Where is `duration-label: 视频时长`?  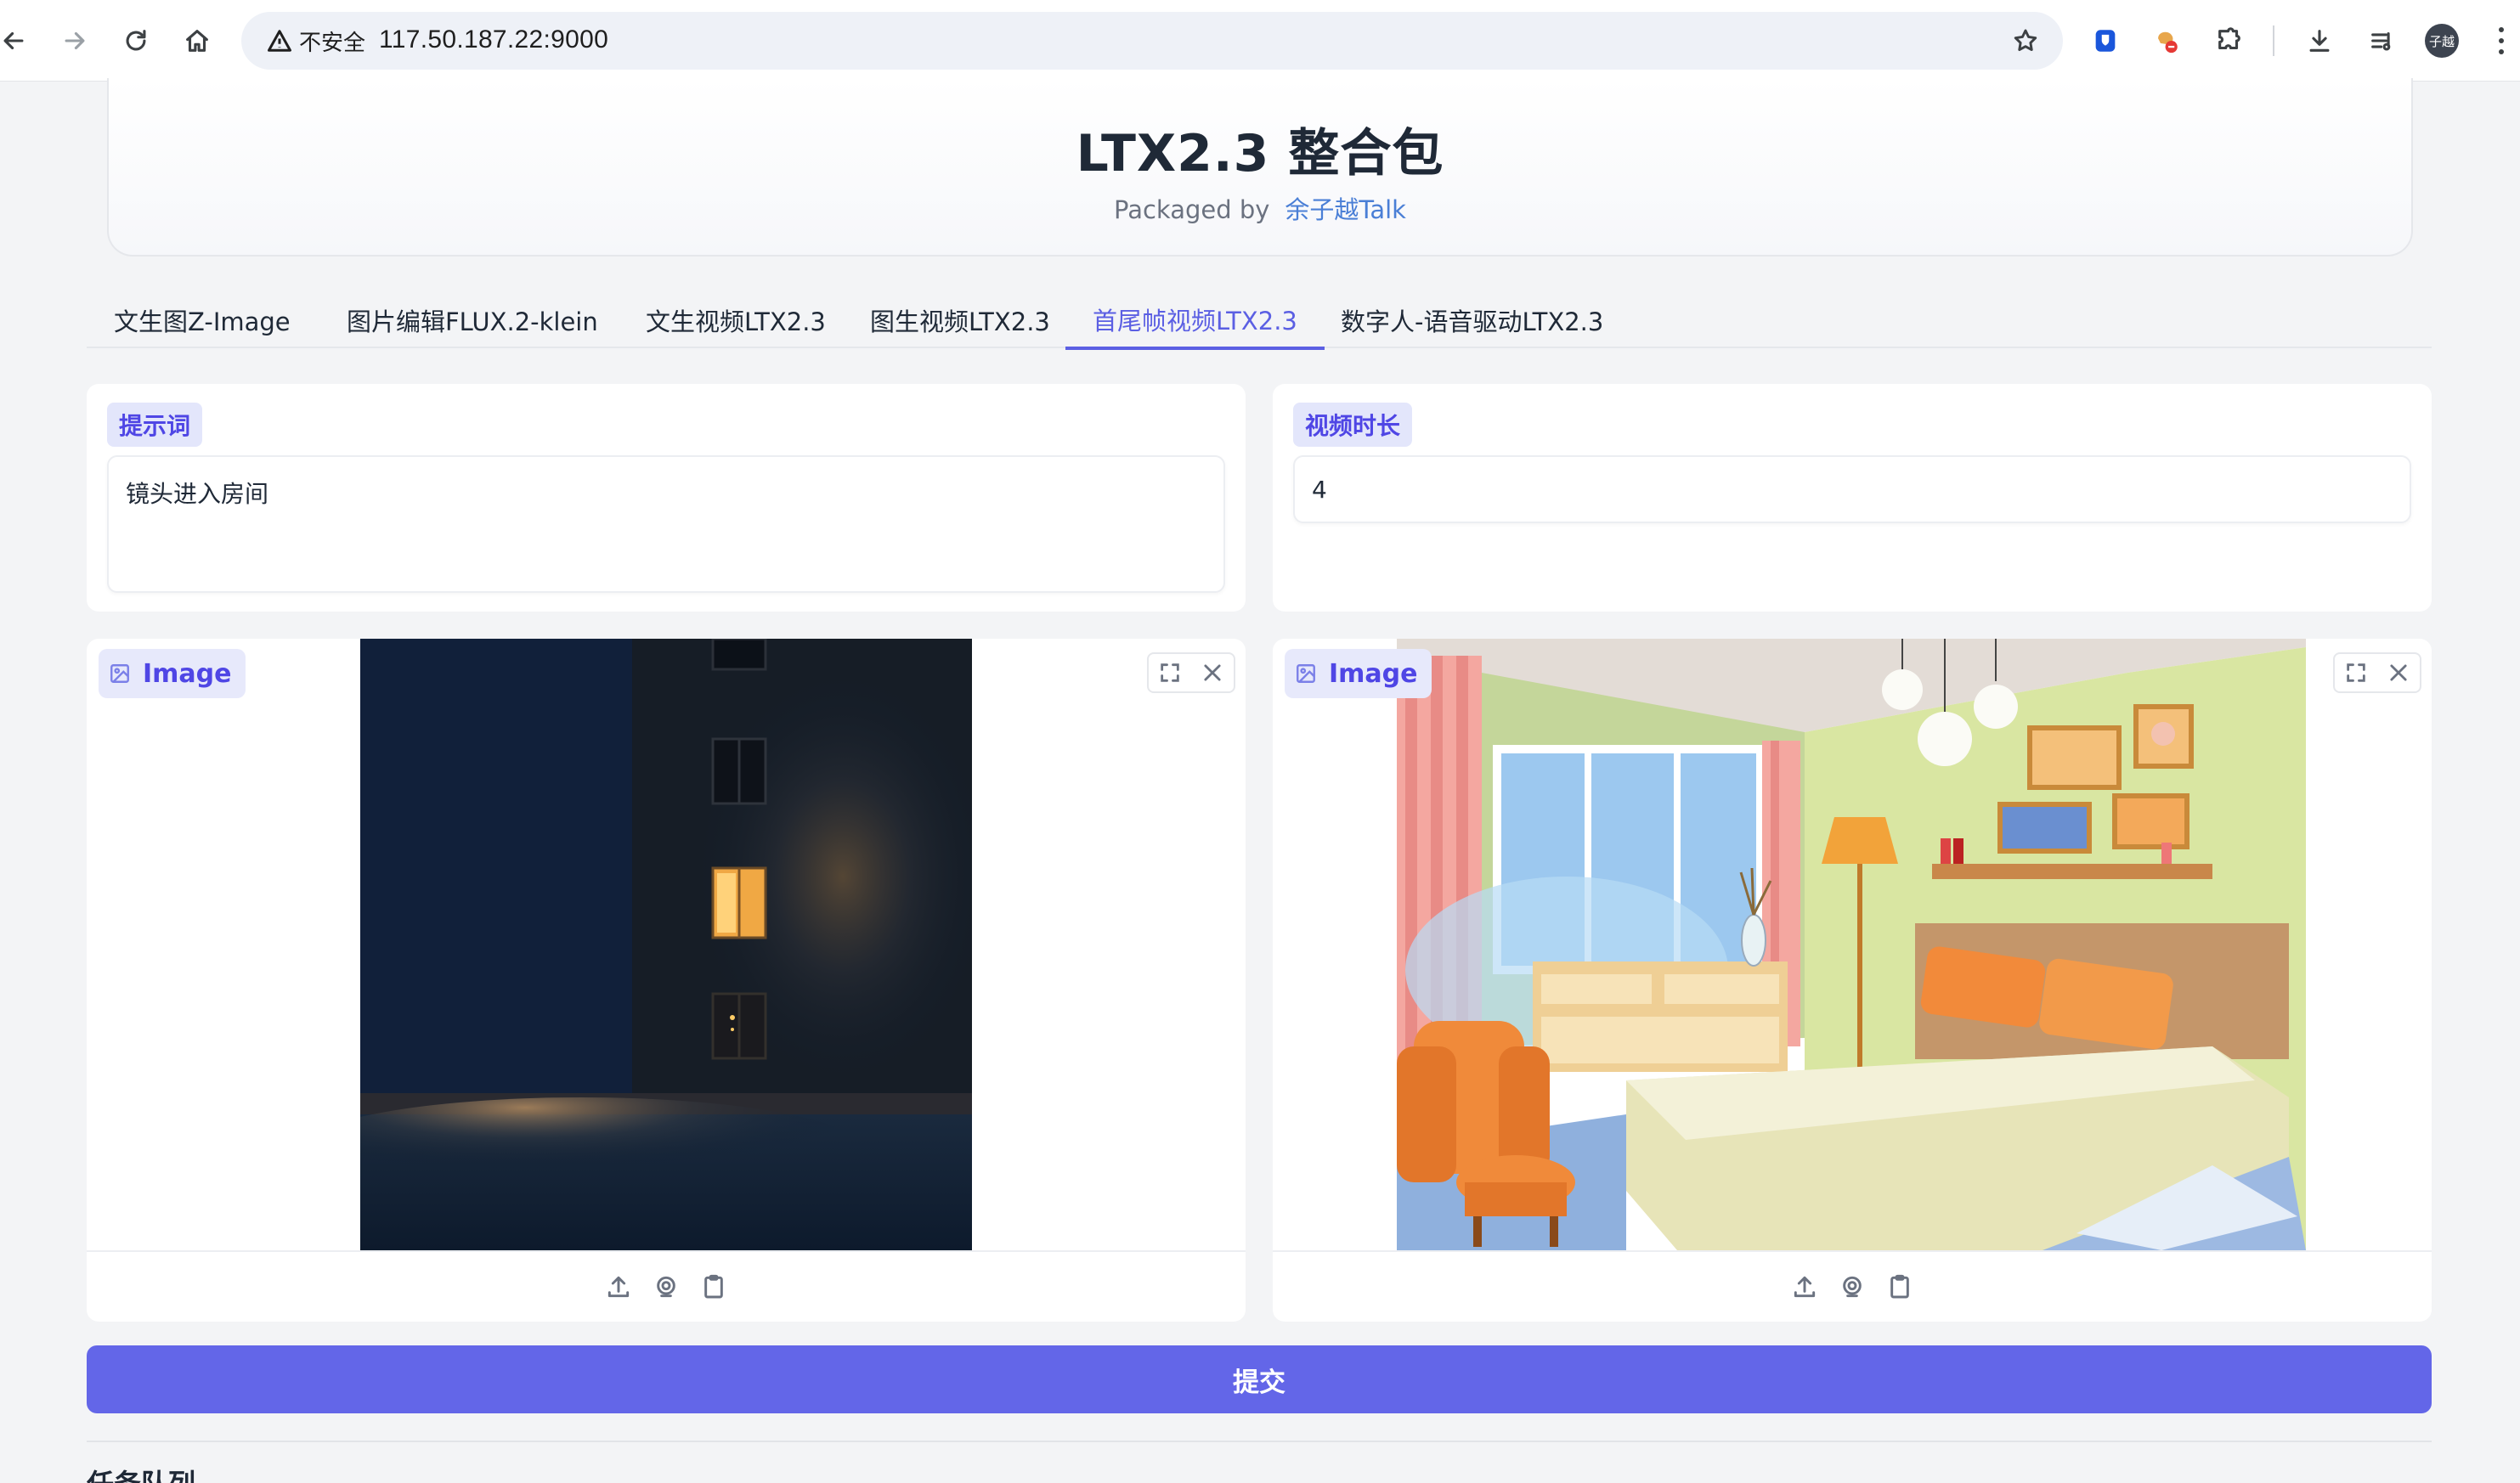
duration-label: 视频时长 is located at coordinates (1353, 425).